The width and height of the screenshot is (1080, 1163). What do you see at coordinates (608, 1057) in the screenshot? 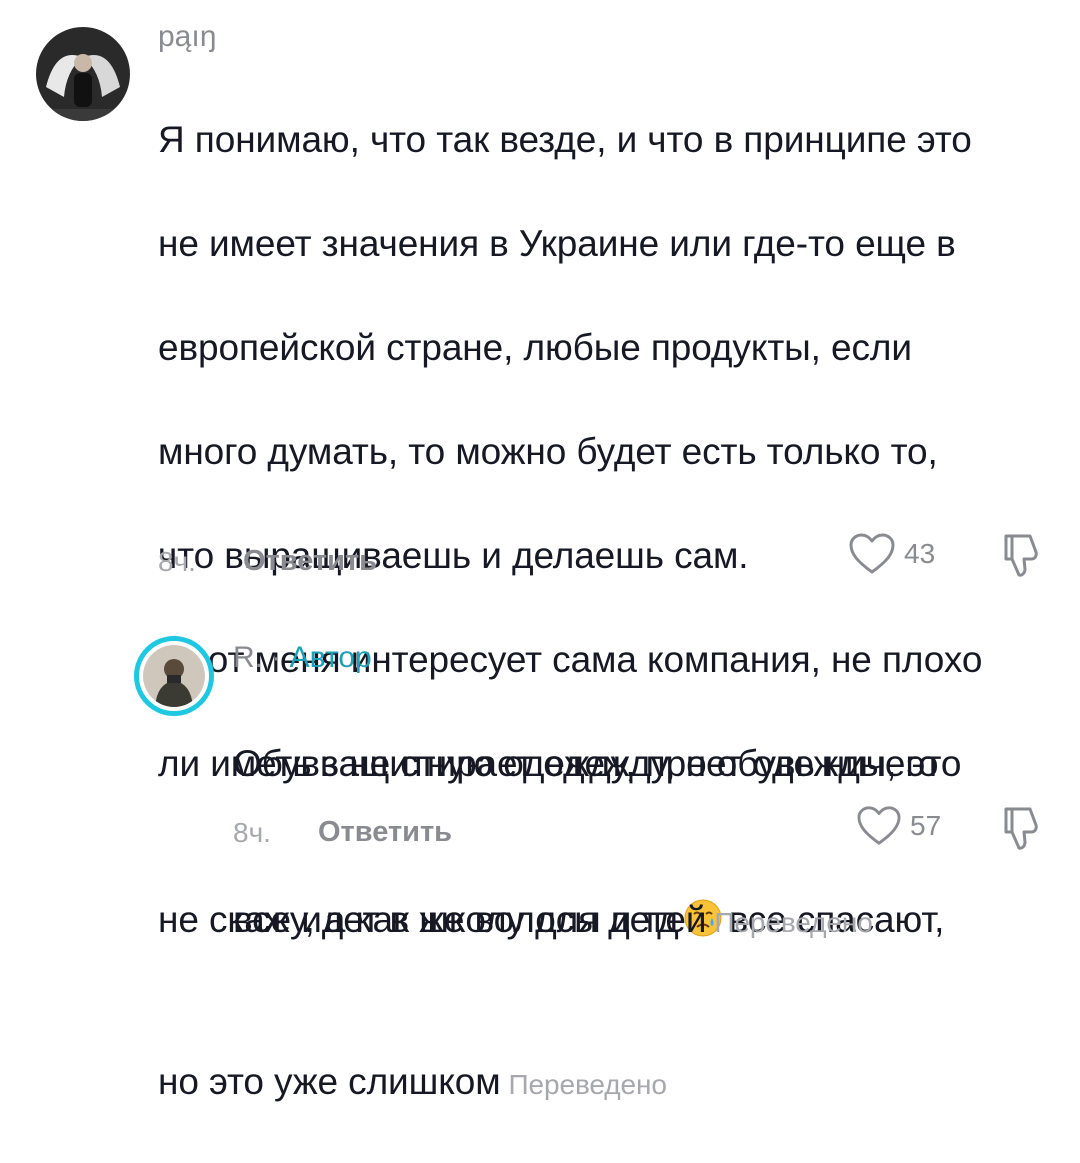
I see `comment-text-line: но это уже слишком Переведено` at bounding box center [608, 1057].